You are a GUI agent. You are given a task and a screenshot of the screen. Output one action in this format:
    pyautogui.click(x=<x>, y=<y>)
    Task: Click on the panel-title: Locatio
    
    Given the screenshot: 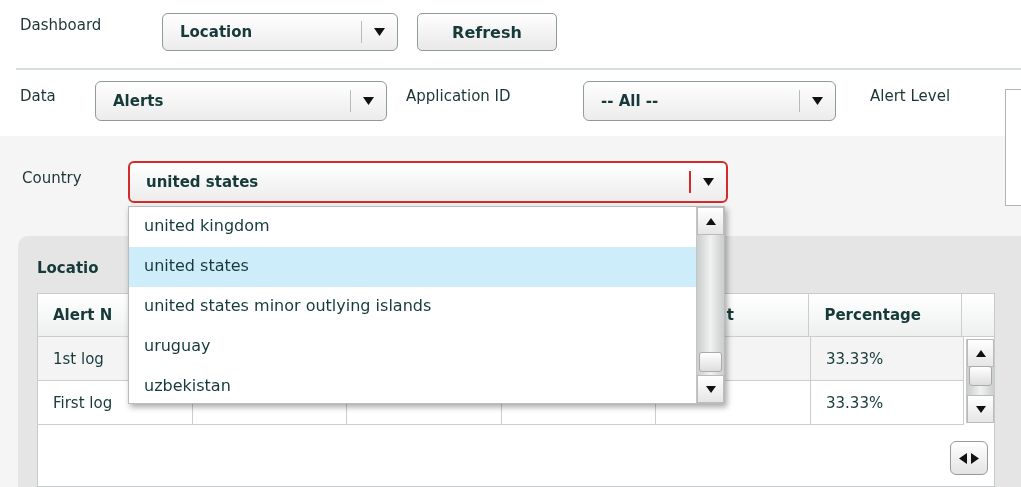 What is the action you would take?
    pyautogui.click(x=68, y=268)
    